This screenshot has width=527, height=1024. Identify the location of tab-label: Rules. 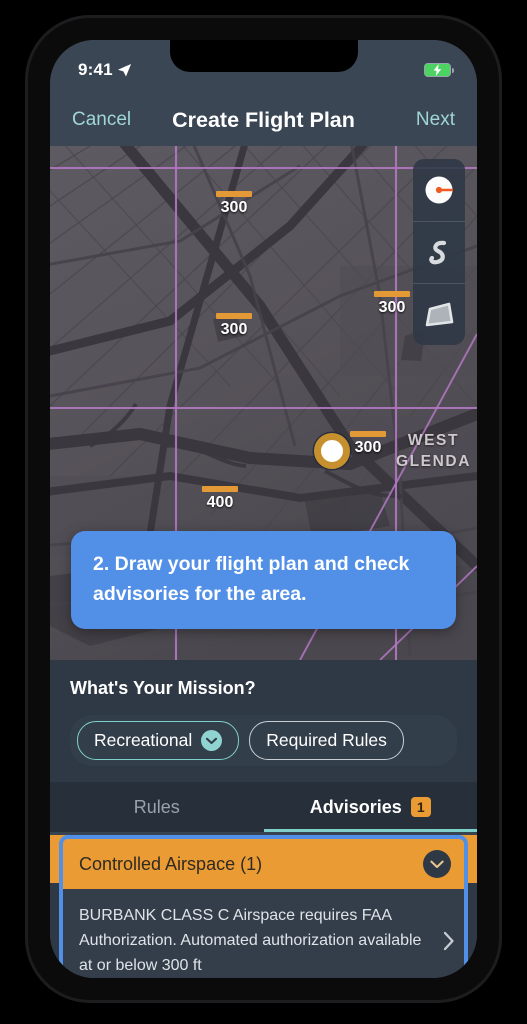
(156, 806).